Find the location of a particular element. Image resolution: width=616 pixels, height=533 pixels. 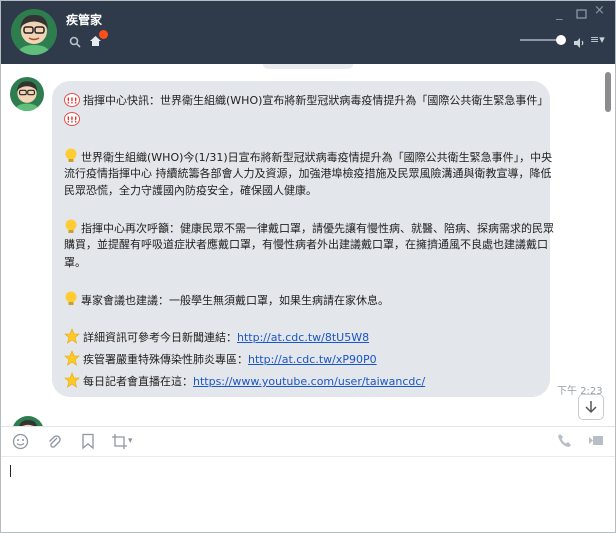

title-bar: 疾管家 _ × ≡▾ is located at coordinates (308, 32).